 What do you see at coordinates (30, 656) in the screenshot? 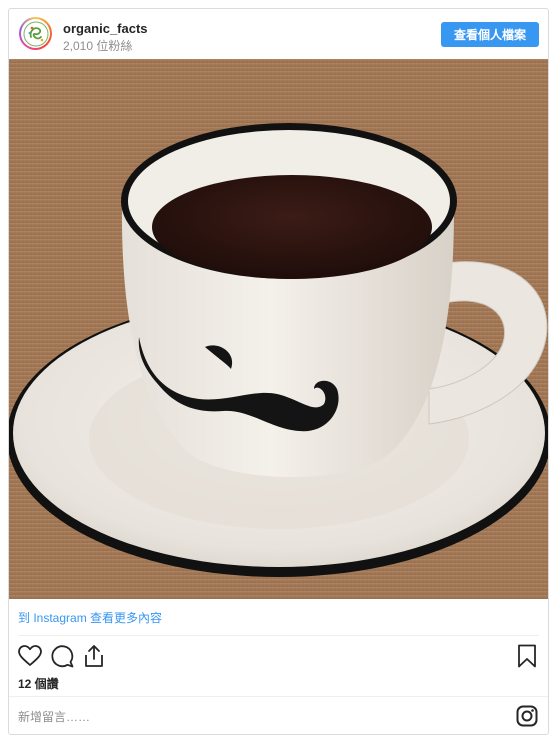
I see `heart-icon` at bounding box center [30, 656].